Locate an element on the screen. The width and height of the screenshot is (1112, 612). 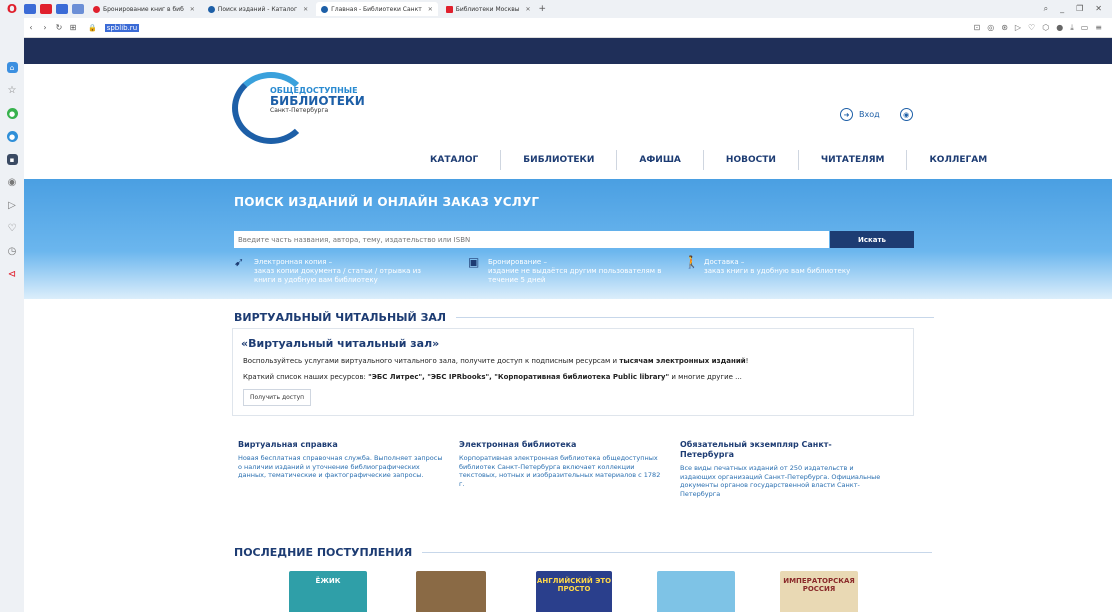
messenger-icon: ▪ is located at coordinates (12, 159).